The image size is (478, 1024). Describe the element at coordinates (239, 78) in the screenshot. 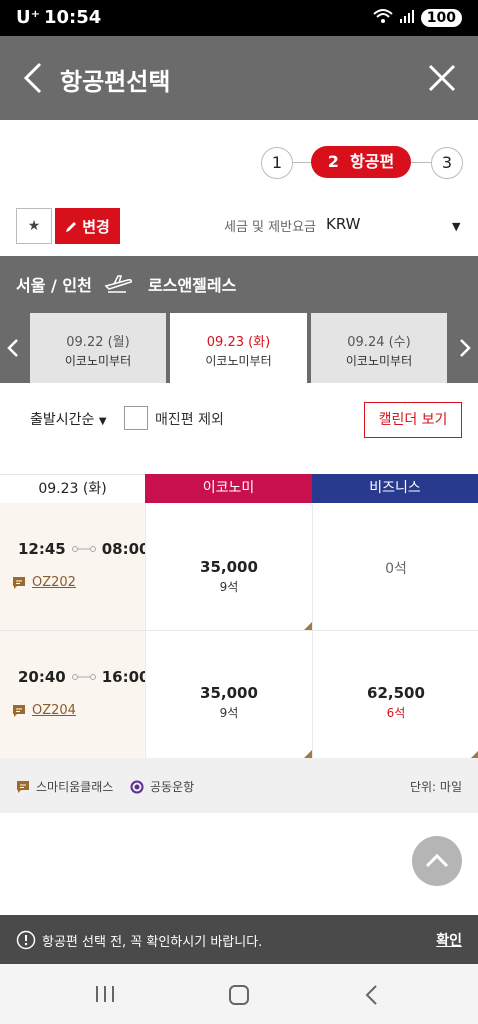

I see `app-header: 항공편선택` at that location.